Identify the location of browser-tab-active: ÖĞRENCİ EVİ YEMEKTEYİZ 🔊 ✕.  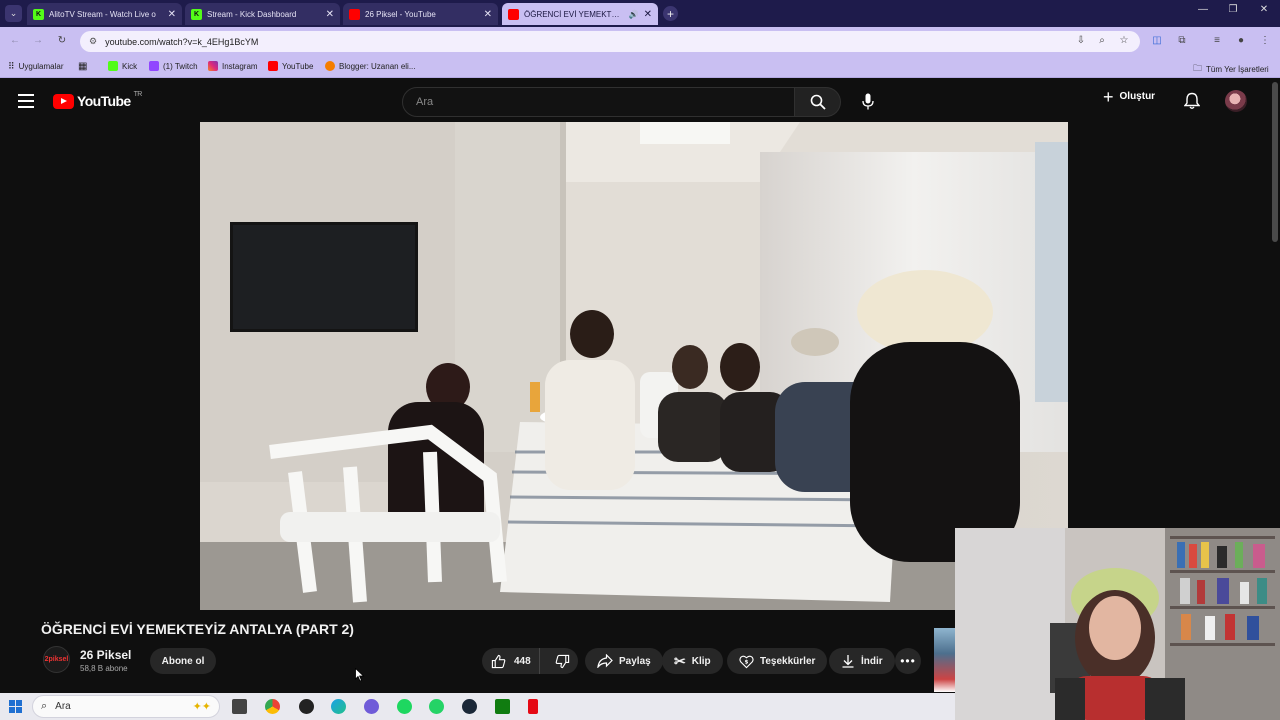
(580, 14).